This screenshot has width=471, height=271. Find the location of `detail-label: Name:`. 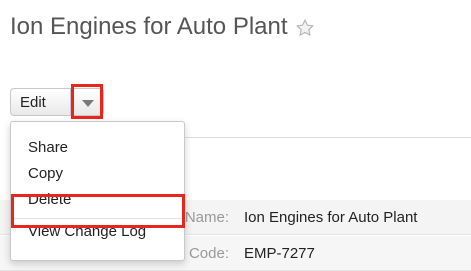

detail-label: Name: is located at coordinates (206, 217).